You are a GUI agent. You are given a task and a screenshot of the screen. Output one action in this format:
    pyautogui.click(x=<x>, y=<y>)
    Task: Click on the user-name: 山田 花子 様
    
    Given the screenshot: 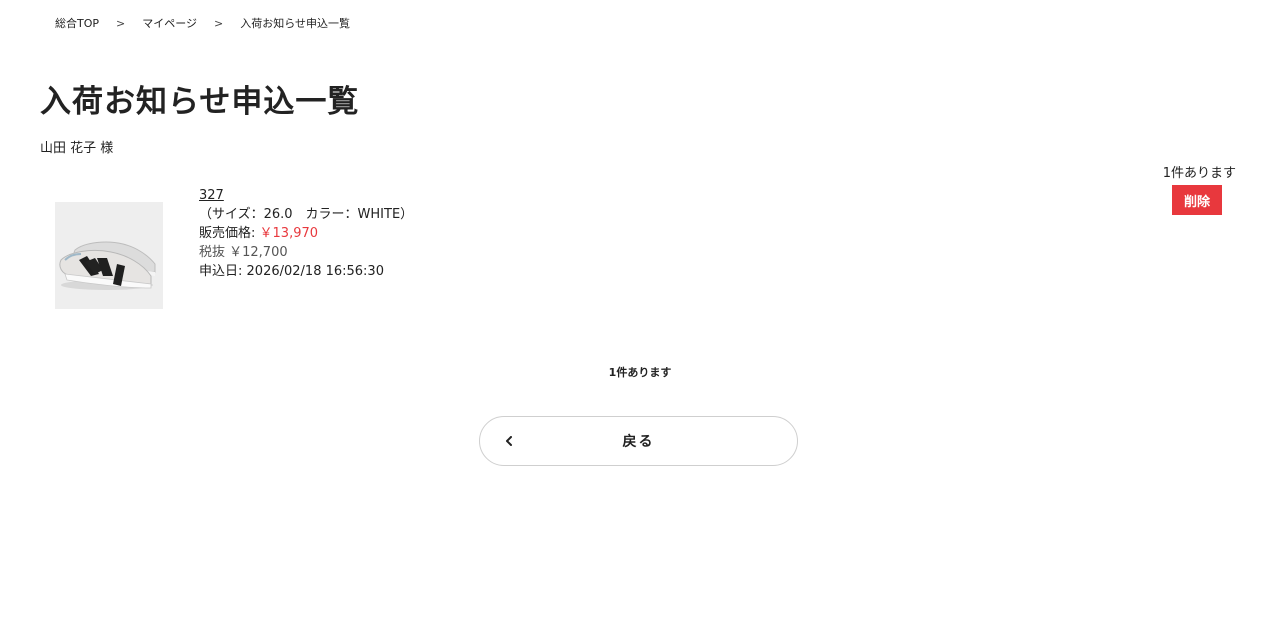 What is the action you would take?
    pyautogui.click(x=77, y=148)
    